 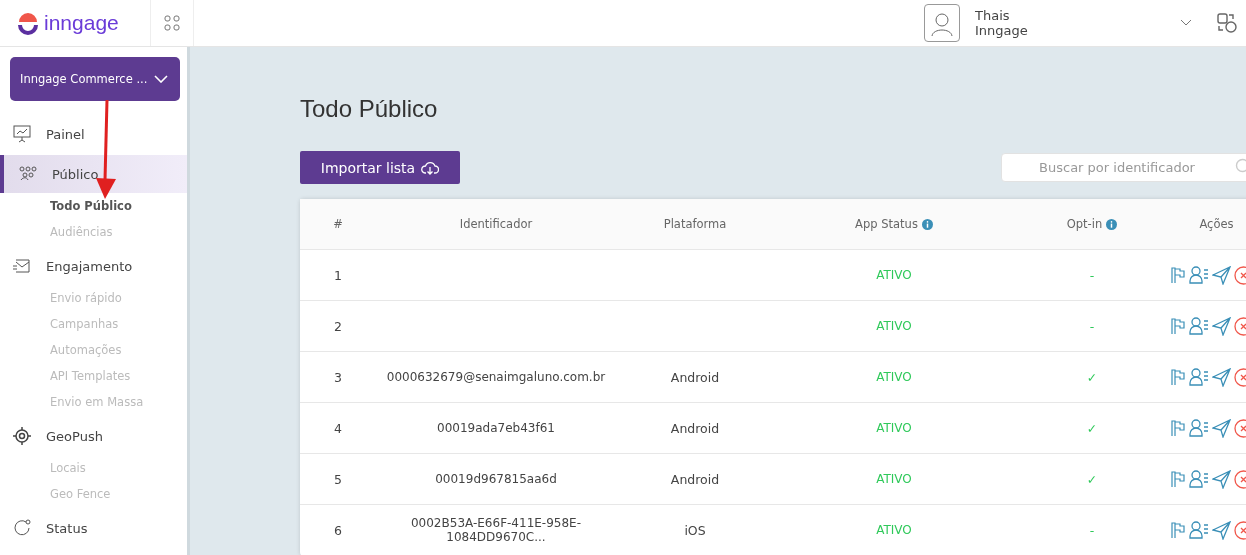 What do you see at coordinates (496, 479) in the screenshot?
I see `table-cell: 00019d967815aa6d` at bounding box center [496, 479].